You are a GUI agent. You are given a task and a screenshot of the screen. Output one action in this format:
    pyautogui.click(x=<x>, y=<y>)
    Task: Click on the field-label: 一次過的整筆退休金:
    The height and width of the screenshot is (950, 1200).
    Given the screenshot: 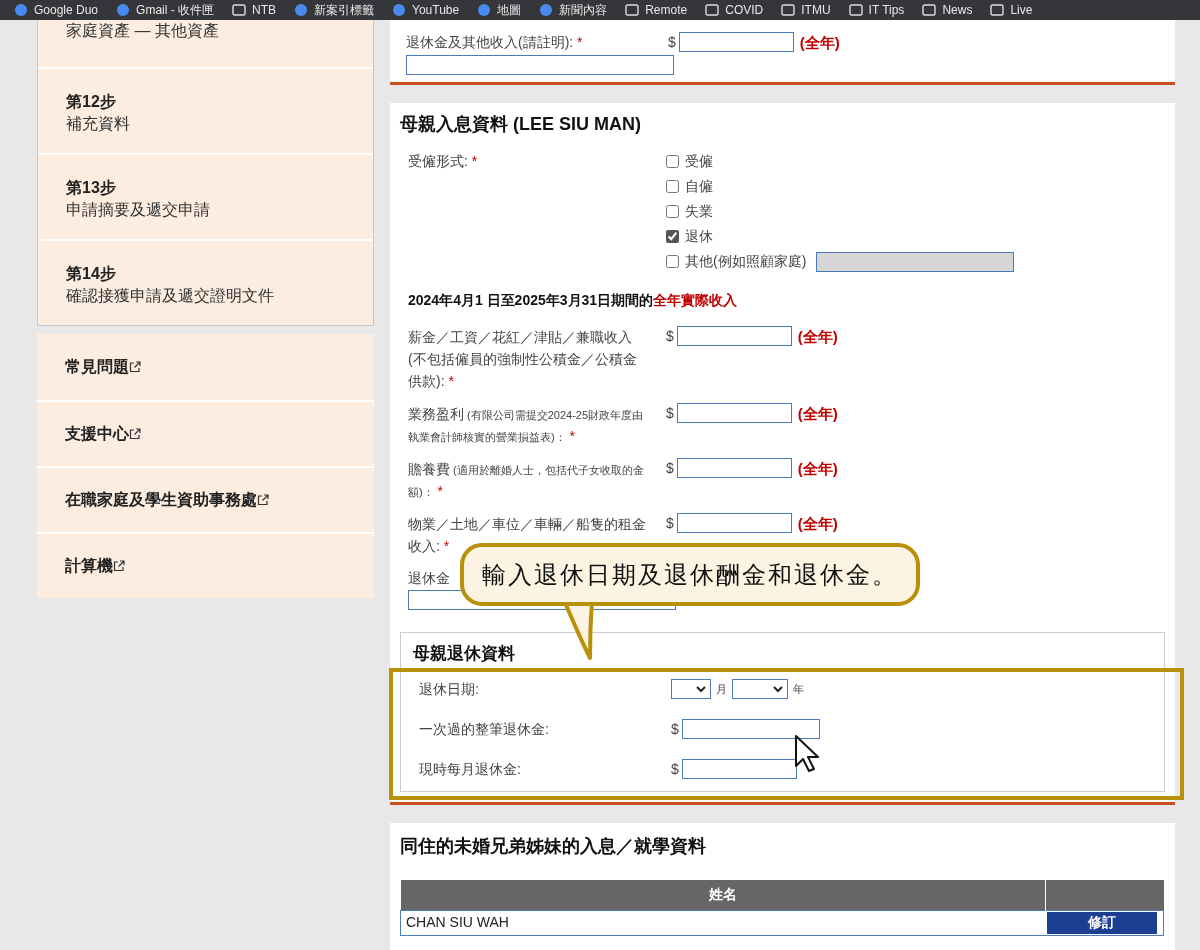 What is the action you would take?
    pyautogui.click(x=484, y=729)
    